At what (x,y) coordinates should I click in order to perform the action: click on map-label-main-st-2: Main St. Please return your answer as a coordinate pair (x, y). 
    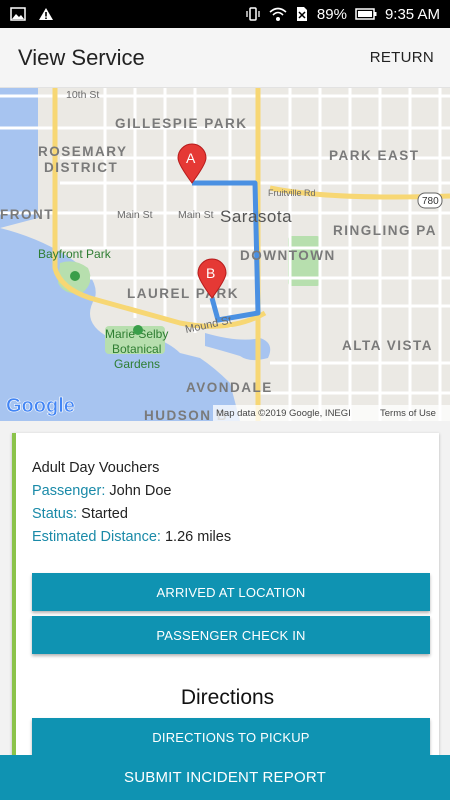
    Looking at the image, I should click on (196, 215).